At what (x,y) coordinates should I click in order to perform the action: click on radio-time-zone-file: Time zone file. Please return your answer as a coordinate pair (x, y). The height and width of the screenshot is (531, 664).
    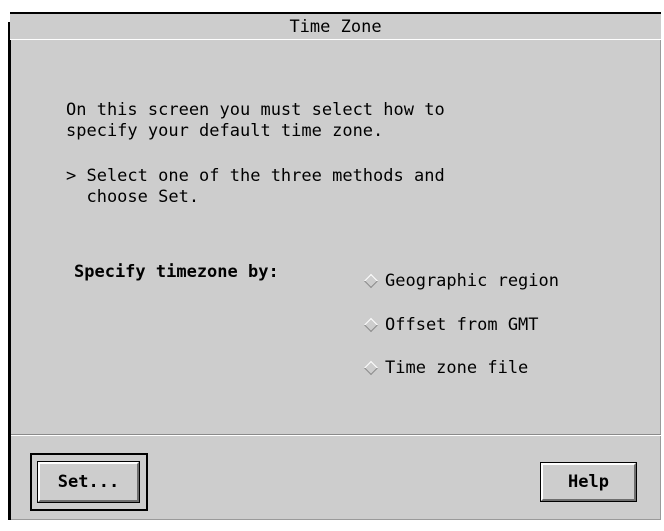
    Looking at the image, I should click on (492, 369).